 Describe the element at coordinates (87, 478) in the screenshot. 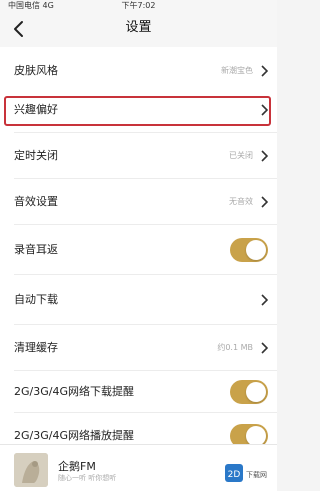

I see `footer-subtitle: 随心一听 听你想听` at that location.